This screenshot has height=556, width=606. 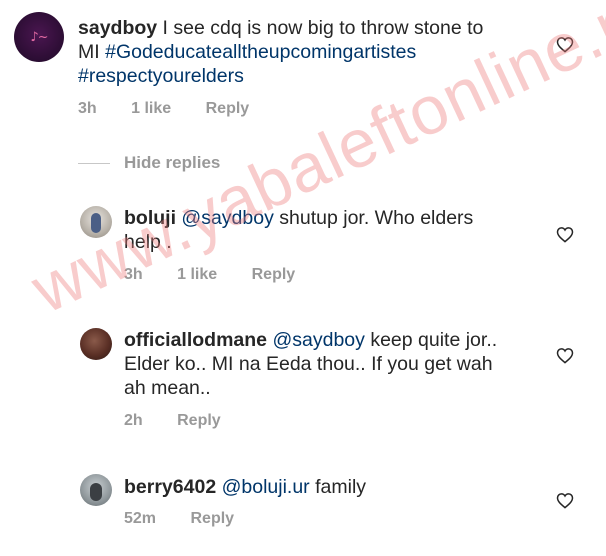 What do you see at coordinates (341, 487) in the screenshot?
I see `reply-body: family` at bounding box center [341, 487].